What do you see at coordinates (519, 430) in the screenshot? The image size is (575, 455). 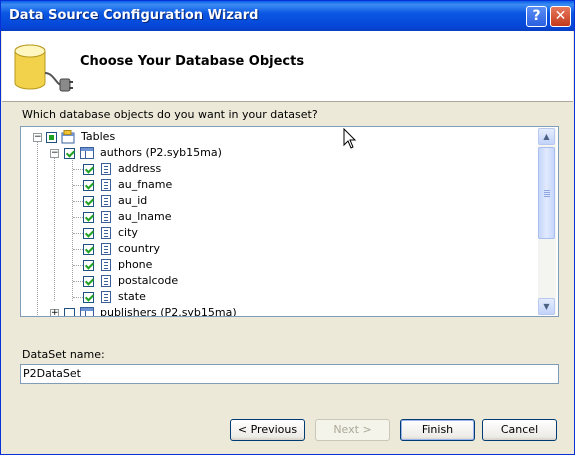 I see `cancel-button: Cancel` at bounding box center [519, 430].